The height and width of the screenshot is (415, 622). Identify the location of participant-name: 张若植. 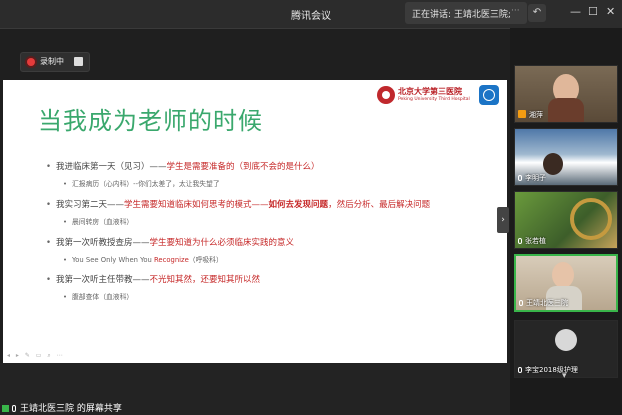
(535, 241).